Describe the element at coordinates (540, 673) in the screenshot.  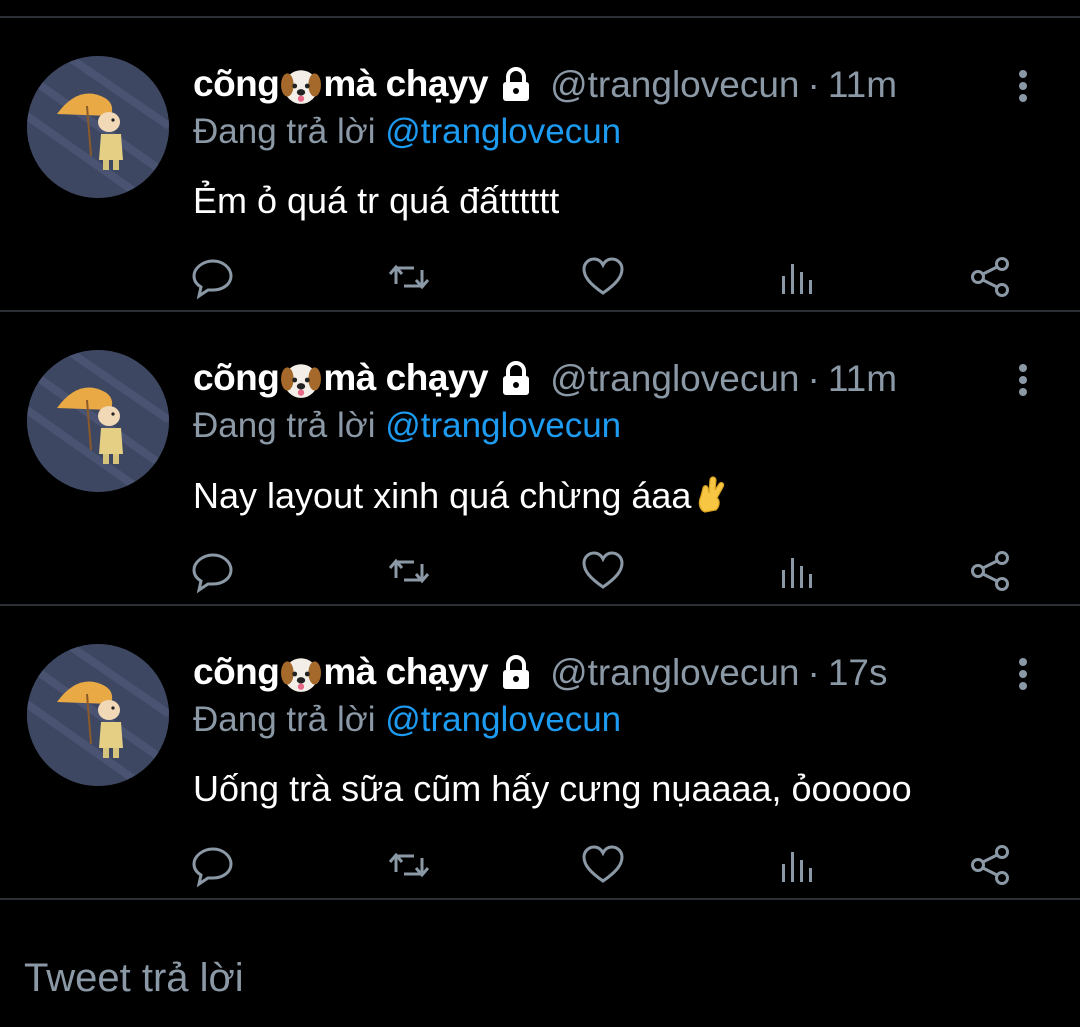
I see `tweet-header: cõng mà chạyy @tranglovecun · 17s` at that location.